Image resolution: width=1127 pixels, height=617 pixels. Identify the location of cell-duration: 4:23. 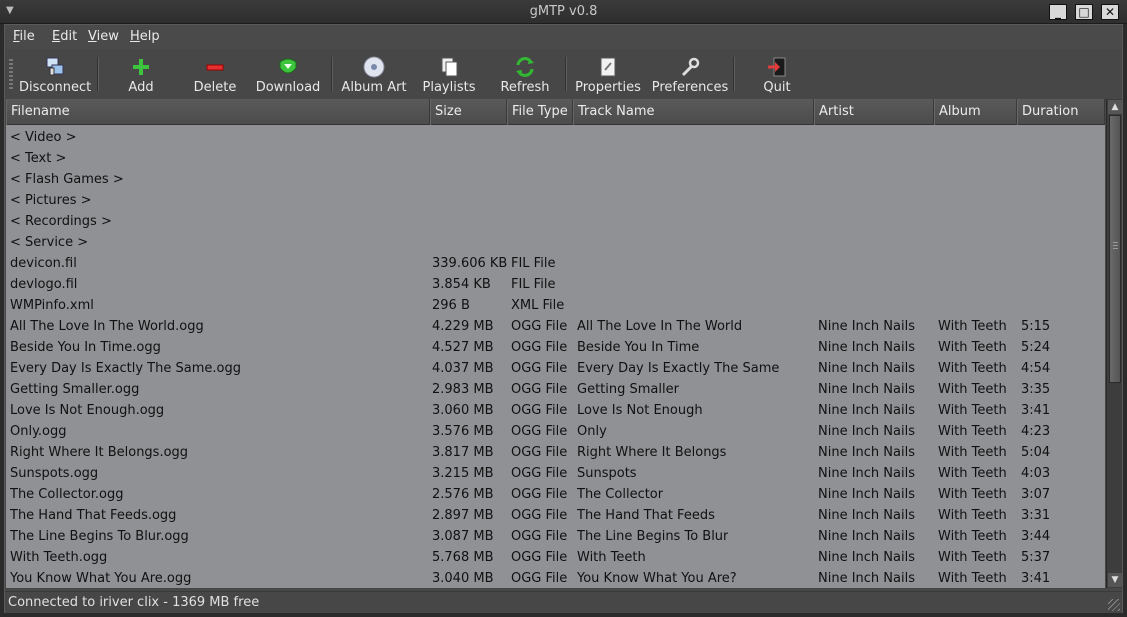
(1036, 431).